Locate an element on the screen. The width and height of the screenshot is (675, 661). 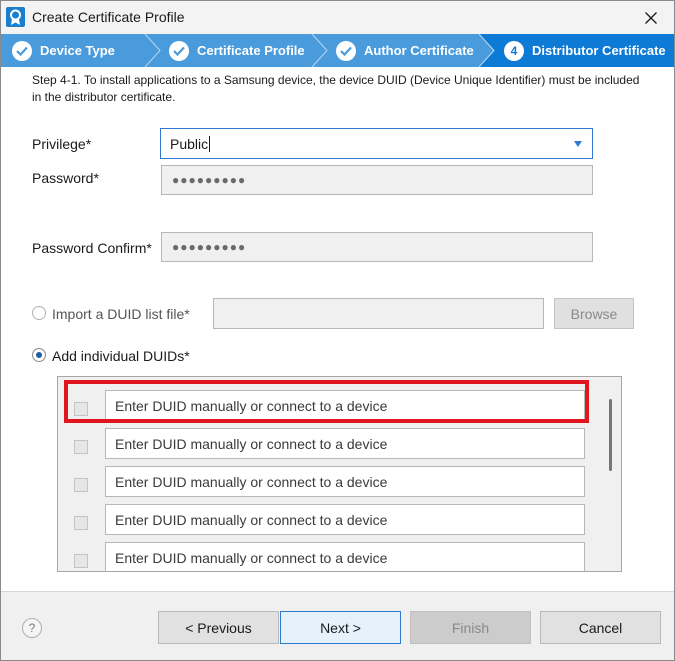
cancel-label: Cancel is located at coordinates (600, 627).